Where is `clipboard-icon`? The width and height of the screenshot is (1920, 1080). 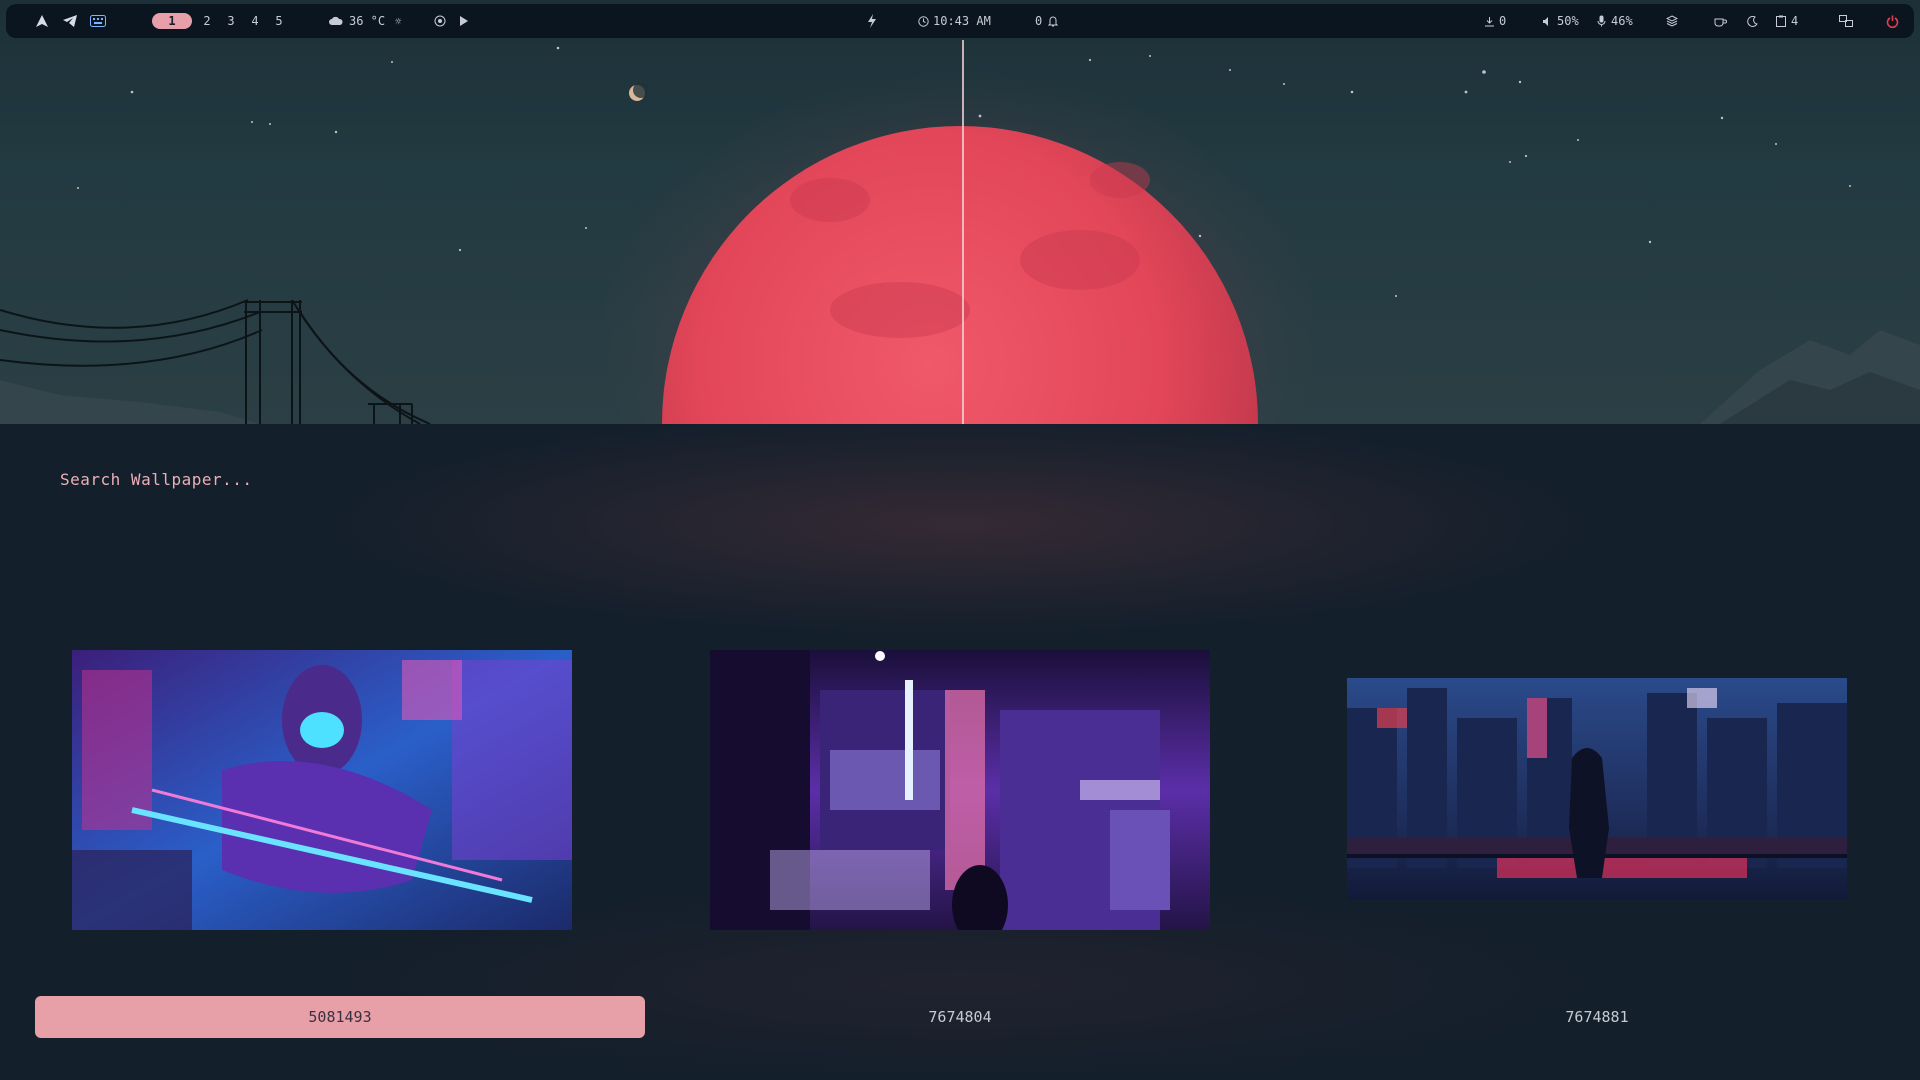 clipboard-icon is located at coordinates (1781, 21).